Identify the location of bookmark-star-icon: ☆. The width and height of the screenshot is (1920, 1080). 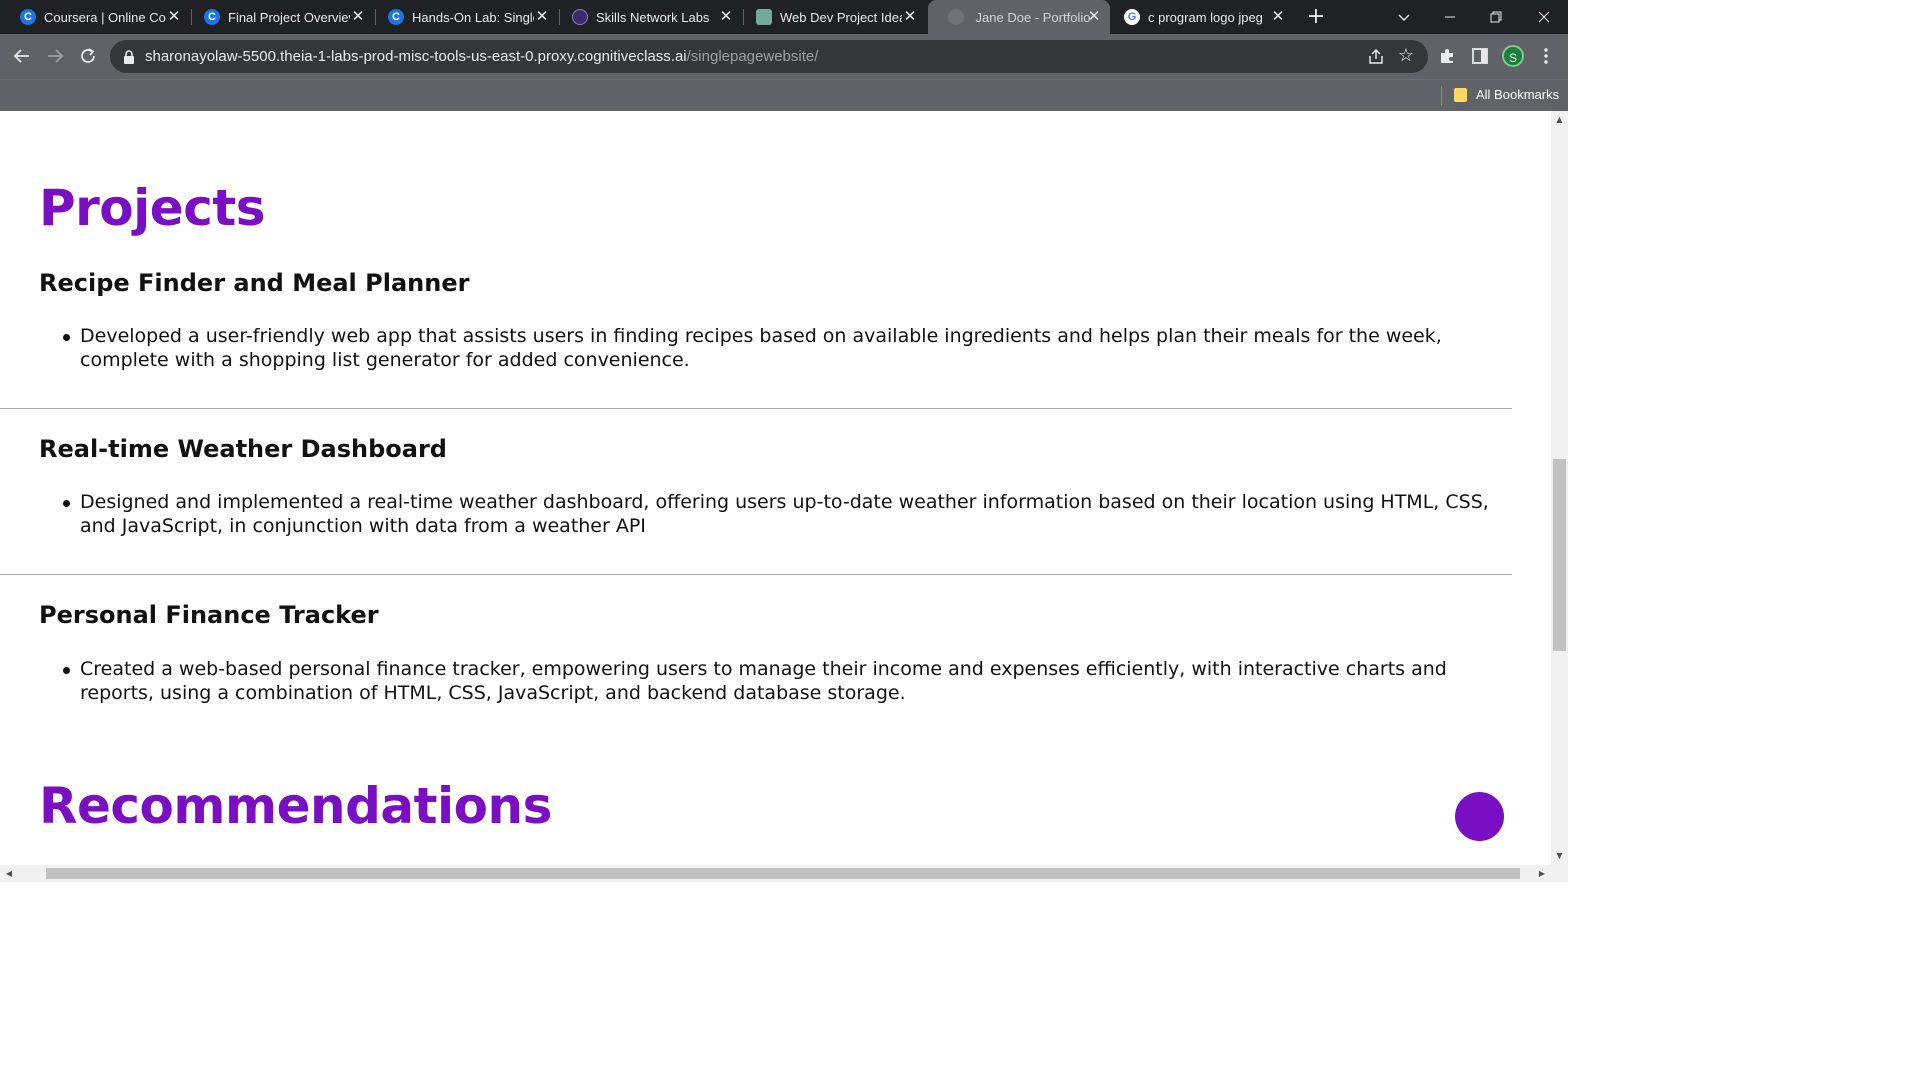
(1406, 56).